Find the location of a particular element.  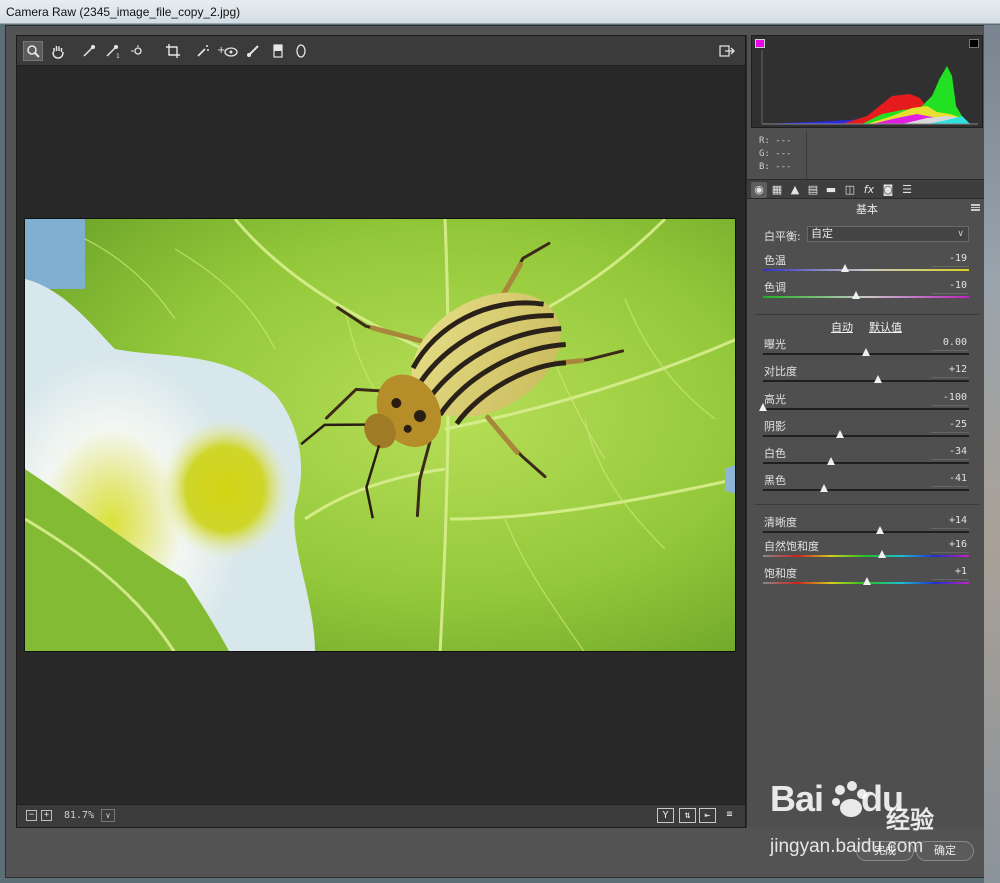

white-balance-select: 自定 ∨ is located at coordinates (888, 234).